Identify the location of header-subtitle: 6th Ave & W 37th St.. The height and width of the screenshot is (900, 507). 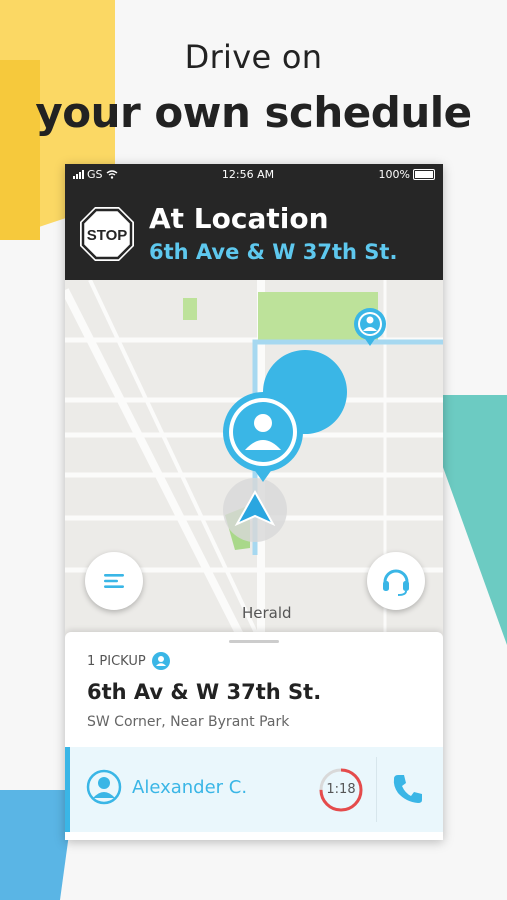
(273, 252).